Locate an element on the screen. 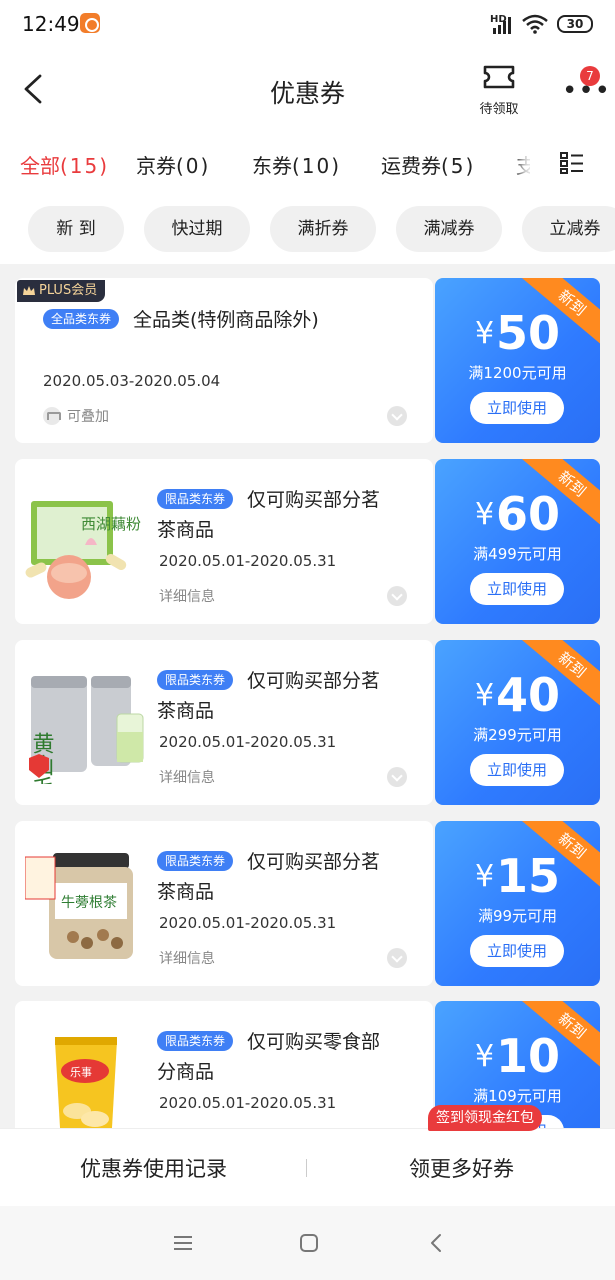  coupon-amount: ¥50 is located at coordinates (517, 333).